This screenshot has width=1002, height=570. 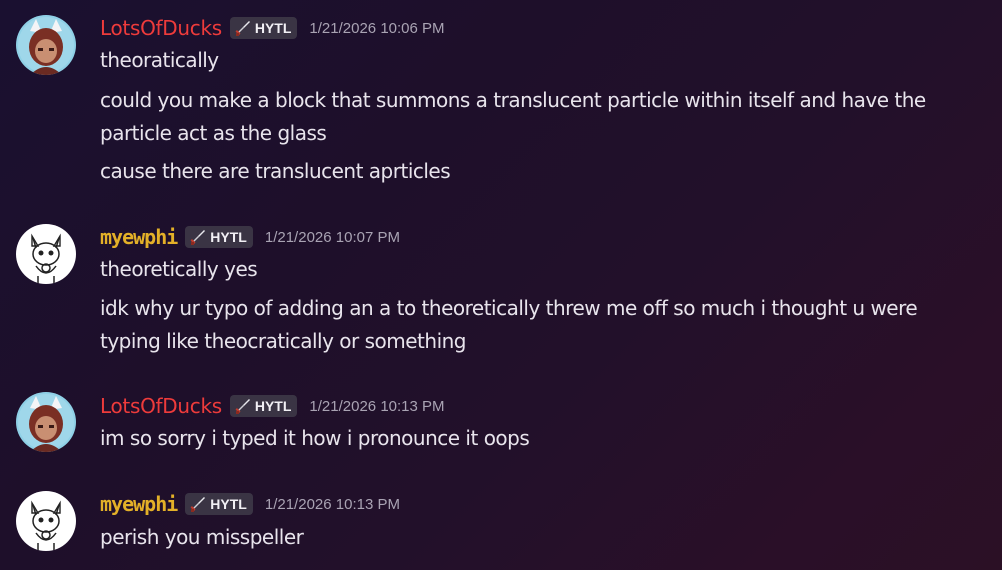 I want to click on server-tag: HYTL, so click(x=219, y=504).